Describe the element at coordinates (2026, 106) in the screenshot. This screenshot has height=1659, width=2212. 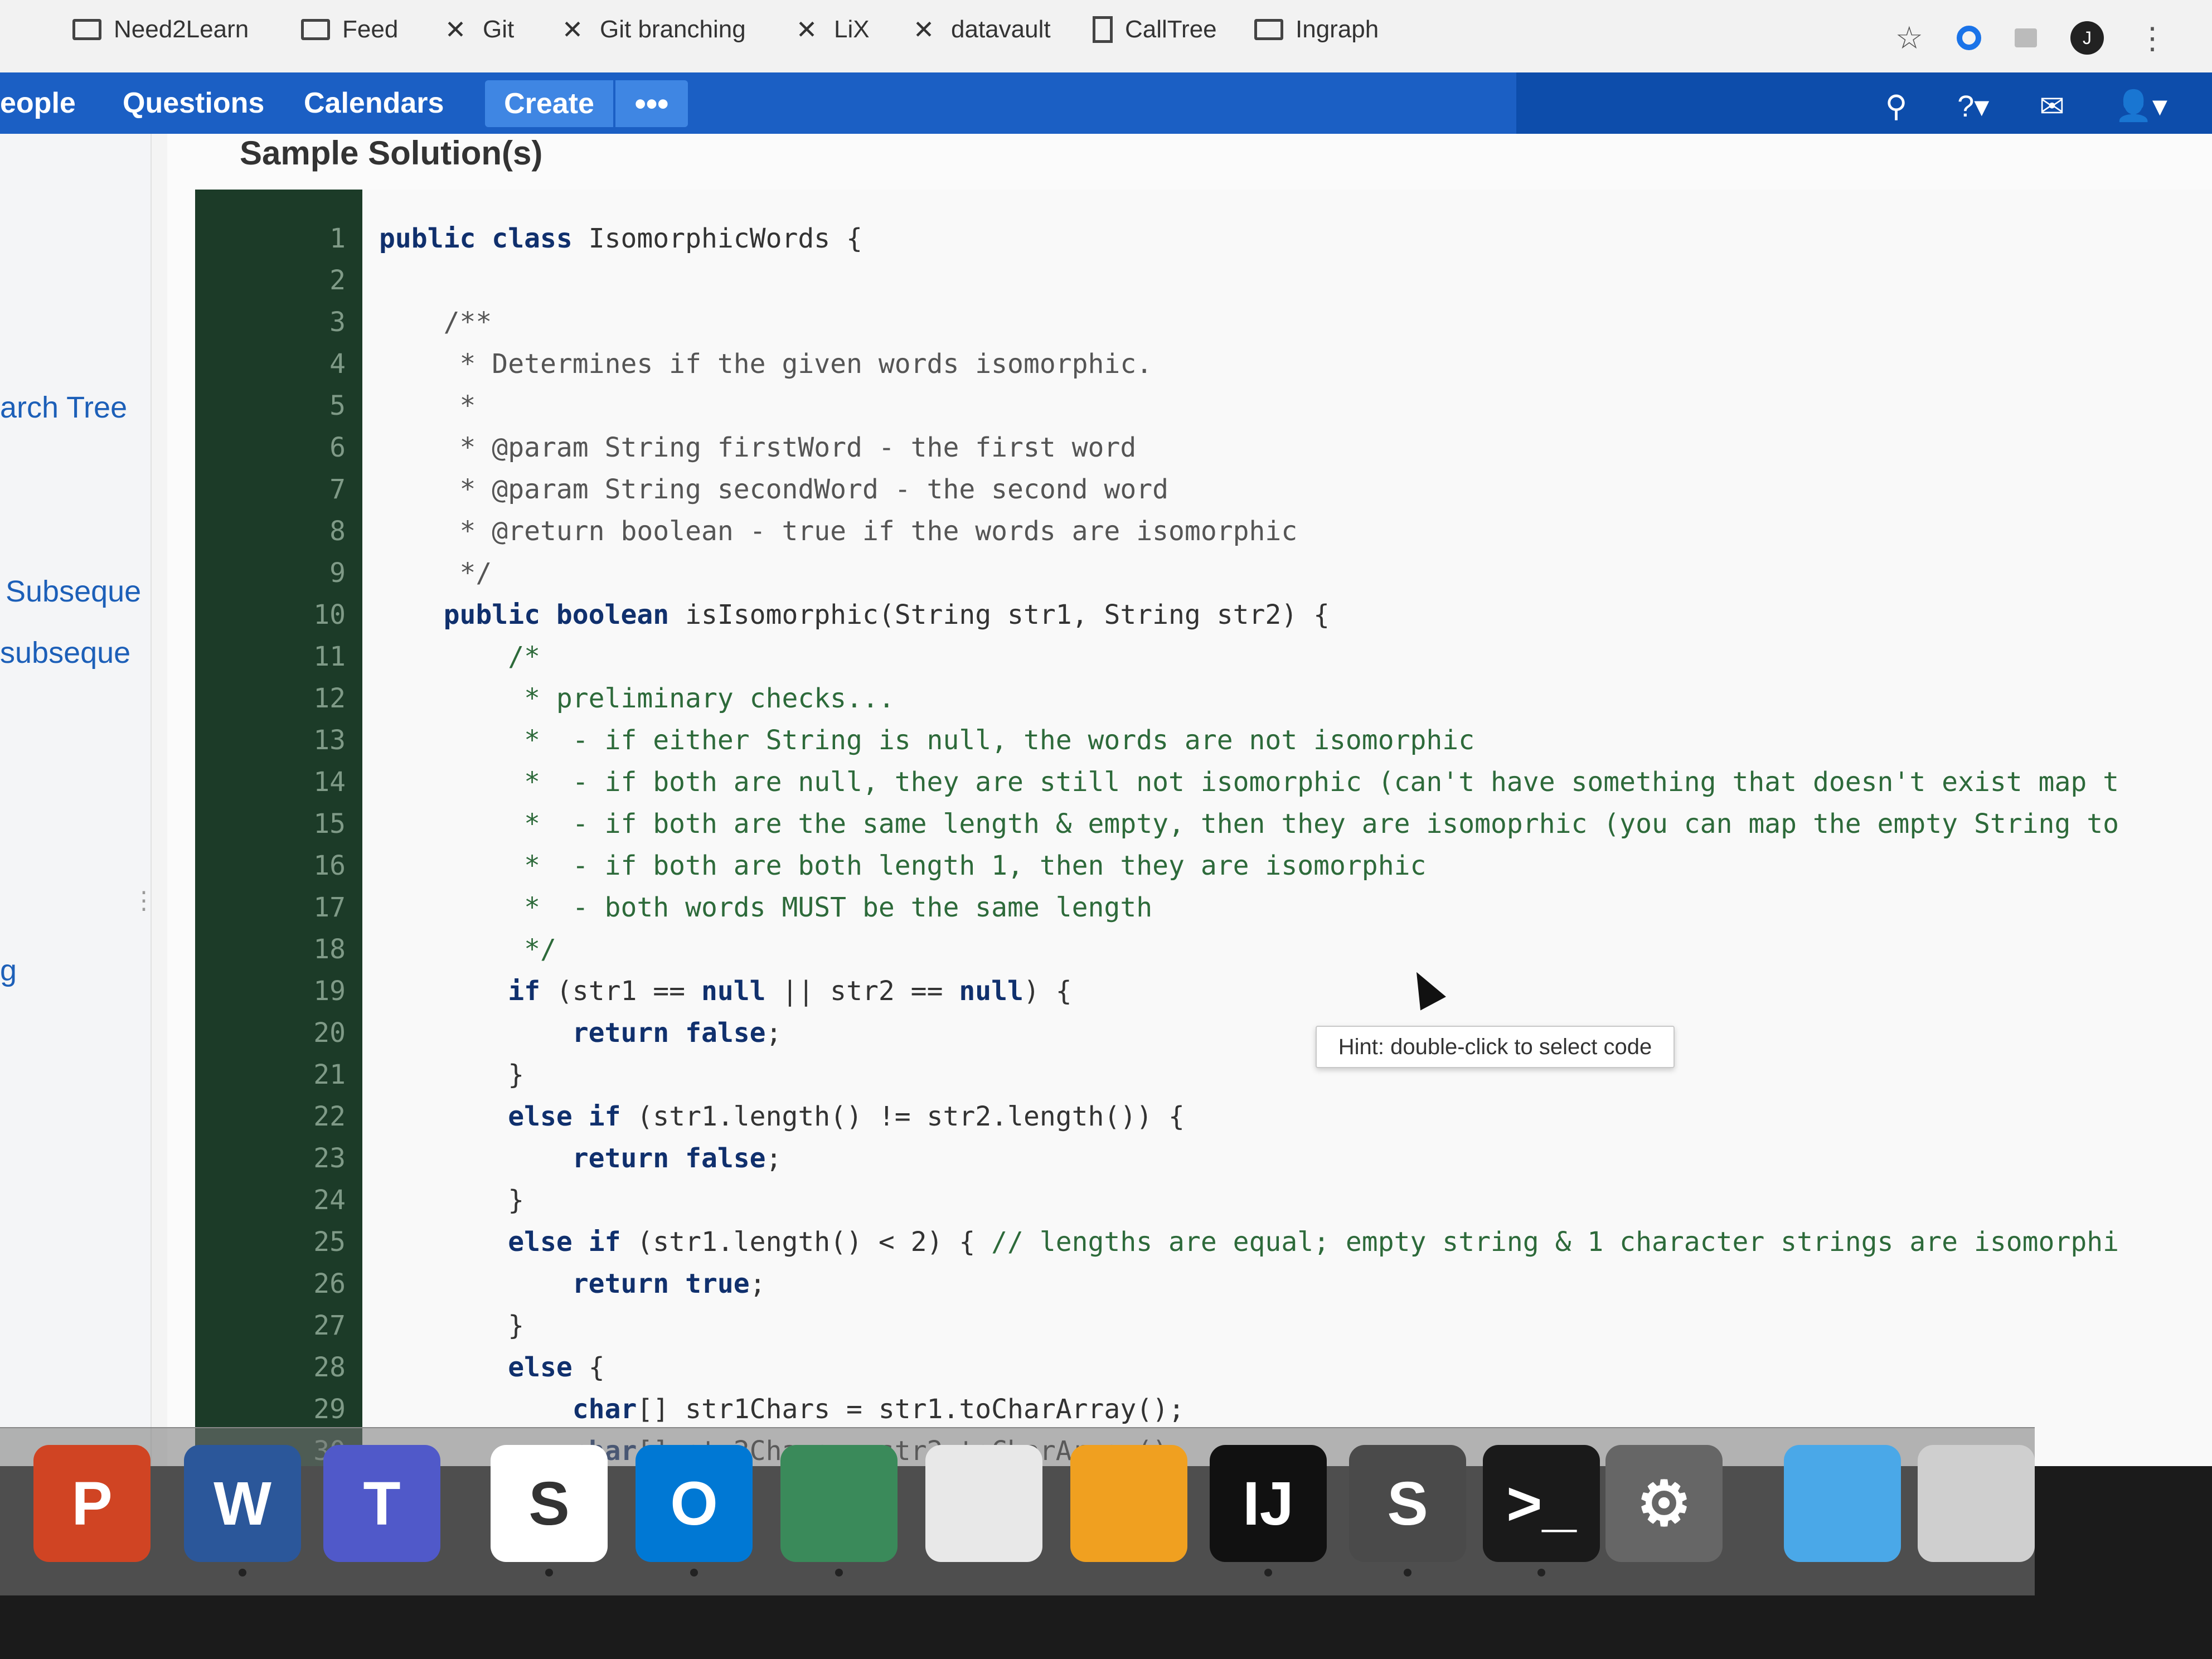
I see `nav-right-icons: ⚲ ?▾ ✉ 👤▾` at that location.